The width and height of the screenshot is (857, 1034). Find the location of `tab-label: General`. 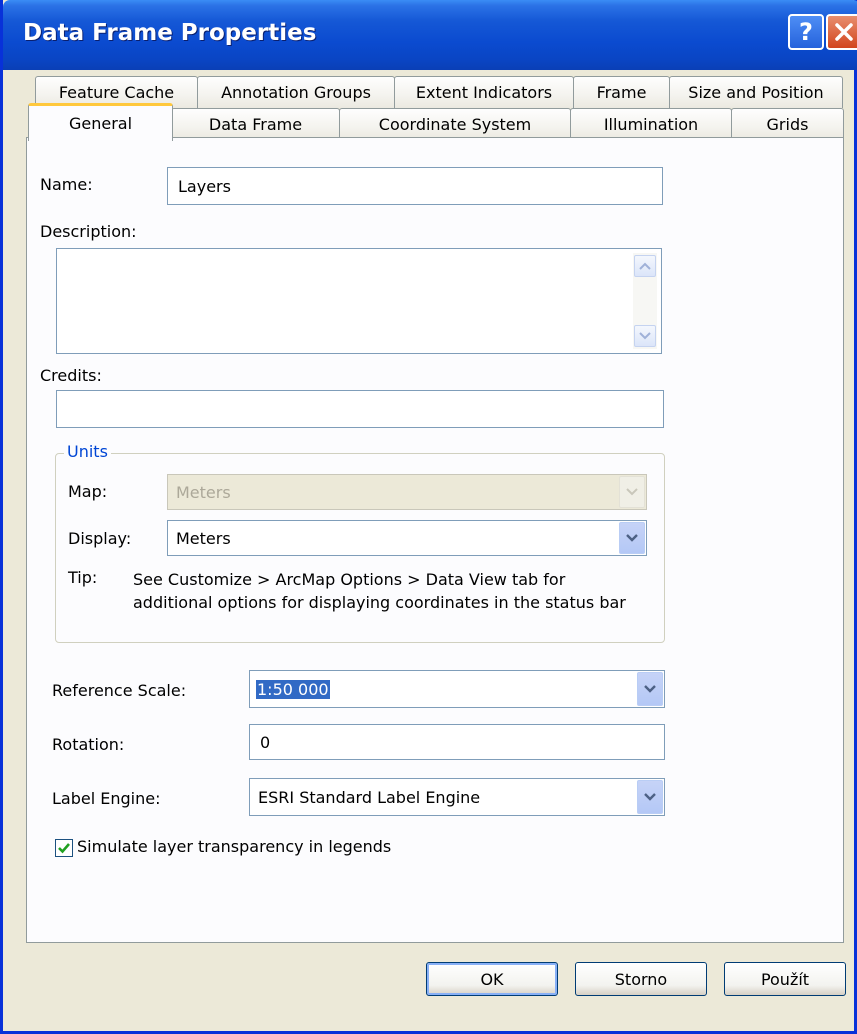

tab-label: General is located at coordinates (100, 123).